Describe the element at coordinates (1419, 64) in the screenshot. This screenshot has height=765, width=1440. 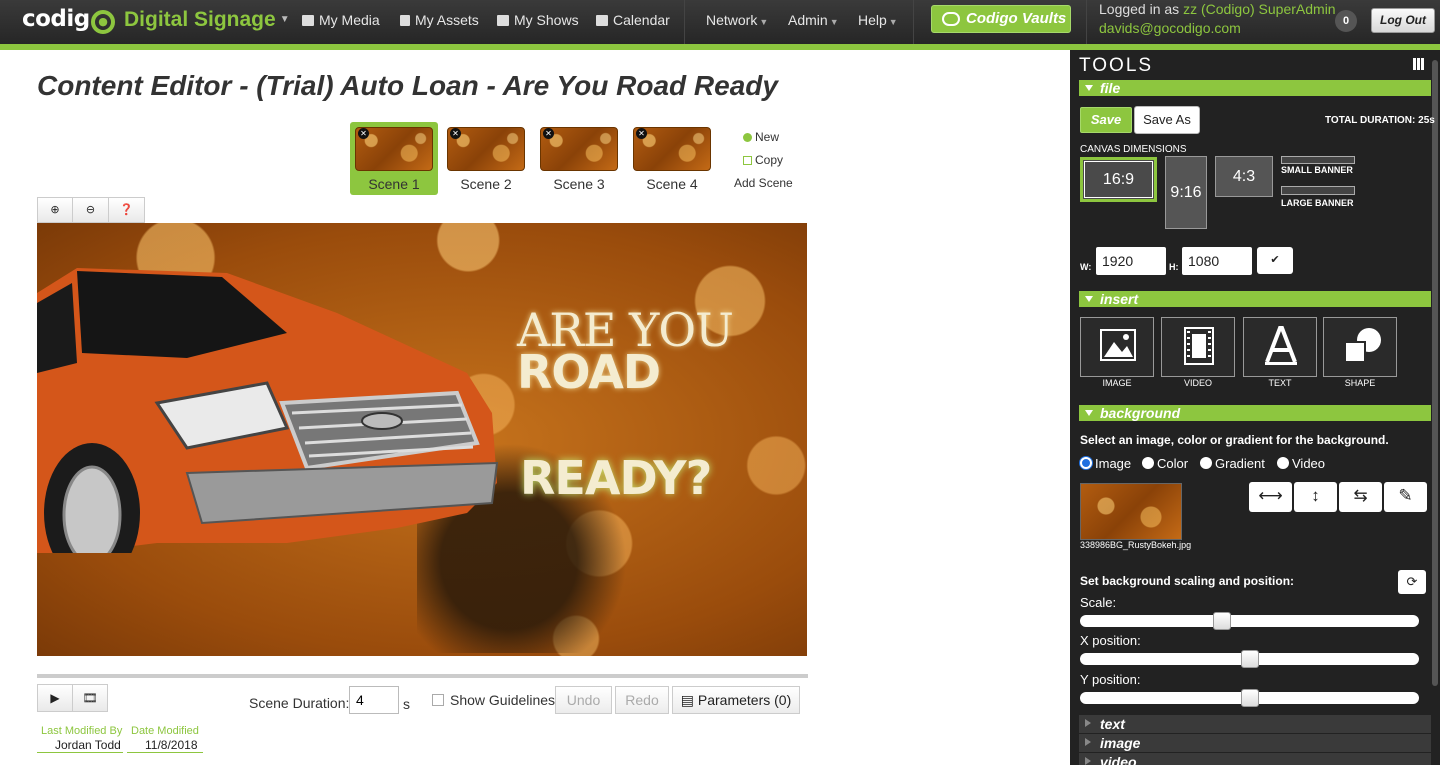
I see `grid-icon` at that location.